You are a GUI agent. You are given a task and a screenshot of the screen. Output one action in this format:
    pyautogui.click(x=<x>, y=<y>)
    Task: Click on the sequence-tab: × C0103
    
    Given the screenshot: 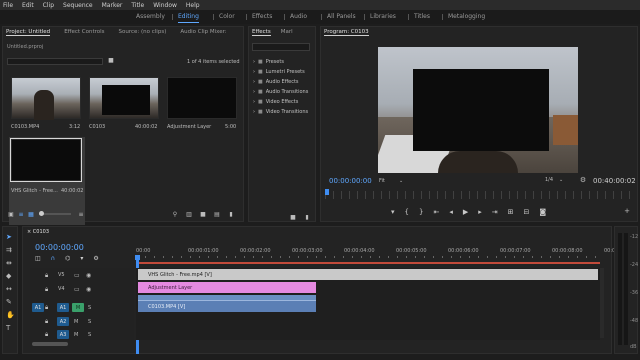 What is the action you would take?
    pyautogui.click(x=38, y=232)
    